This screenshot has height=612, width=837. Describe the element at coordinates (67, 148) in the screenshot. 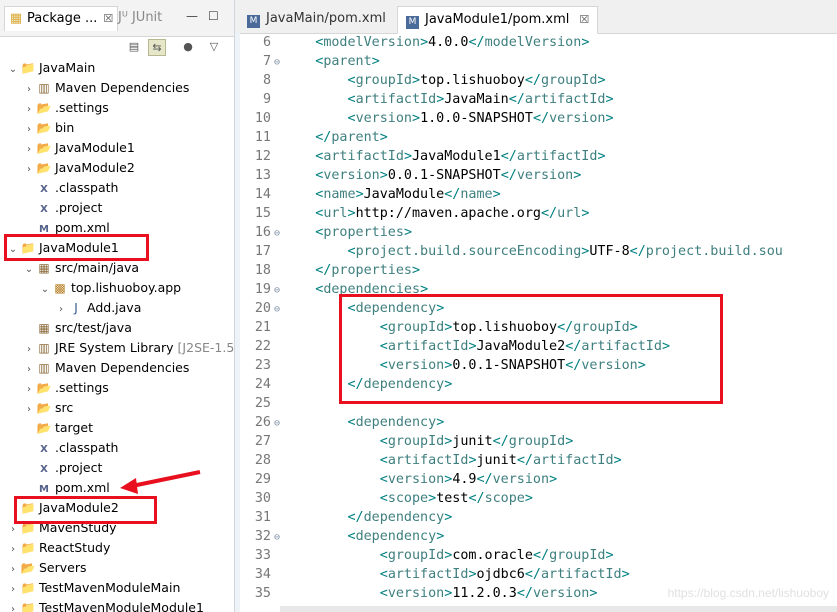

I see `tree-item: › 📂 JavaModule1` at that location.